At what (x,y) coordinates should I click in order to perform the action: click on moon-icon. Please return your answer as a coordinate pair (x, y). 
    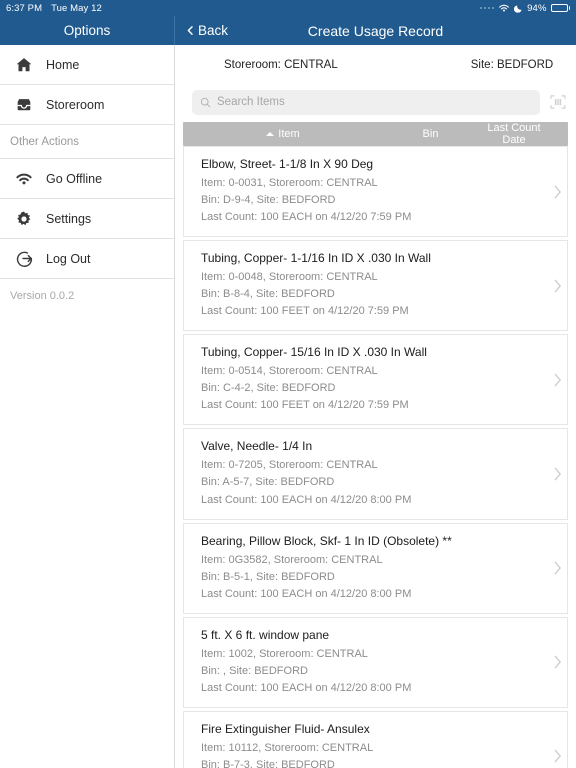
    Looking at the image, I should click on (518, 9).